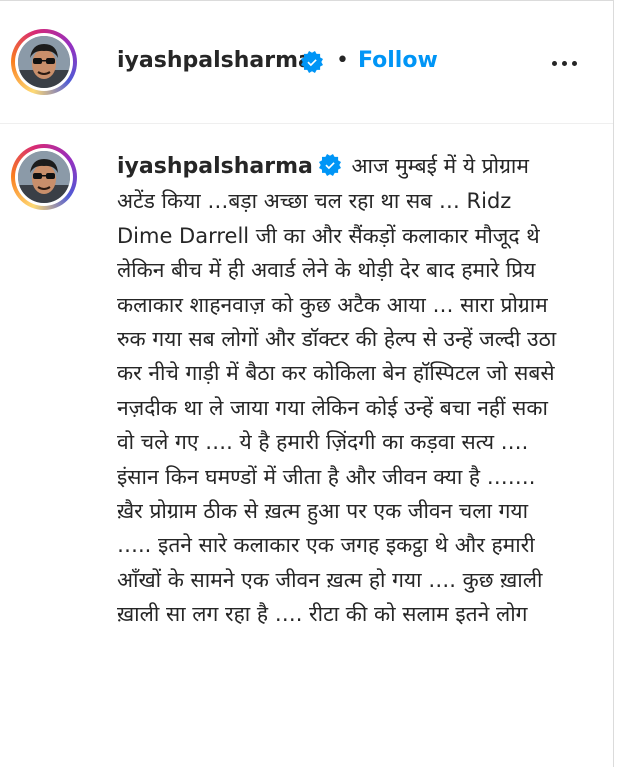  I want to click on caption-verified-badge-icon, so click(329, 165).